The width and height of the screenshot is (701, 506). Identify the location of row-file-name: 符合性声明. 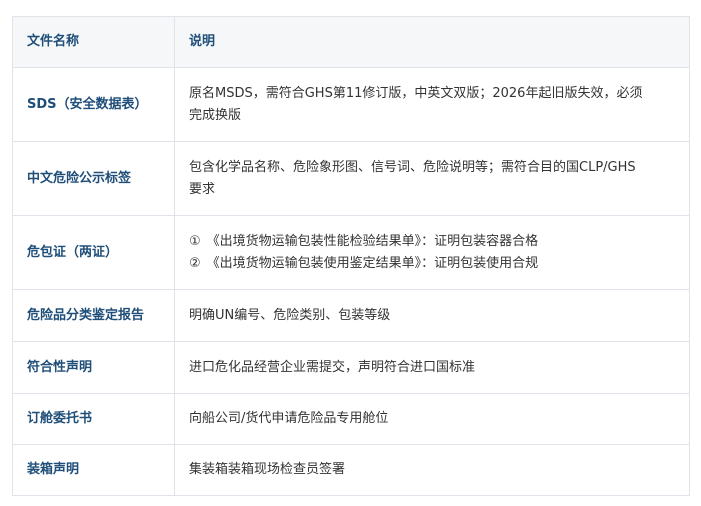
(93, 367).